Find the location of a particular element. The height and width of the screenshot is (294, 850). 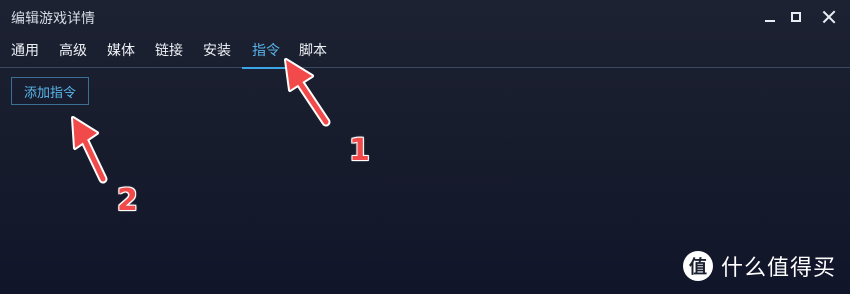

annotation-marker-2: 2 is located at coordinates (127, 200).